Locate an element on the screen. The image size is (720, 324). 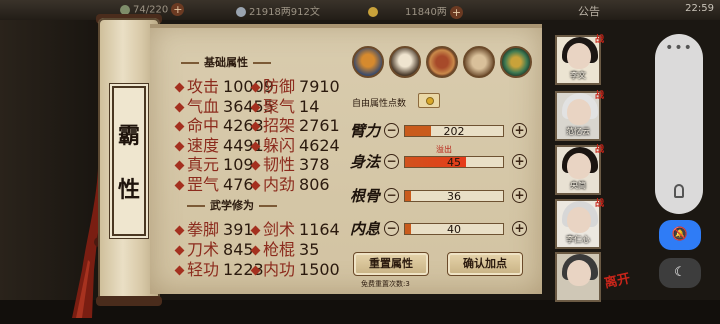
add-gold-button: + is located at coordinates (456, 12).